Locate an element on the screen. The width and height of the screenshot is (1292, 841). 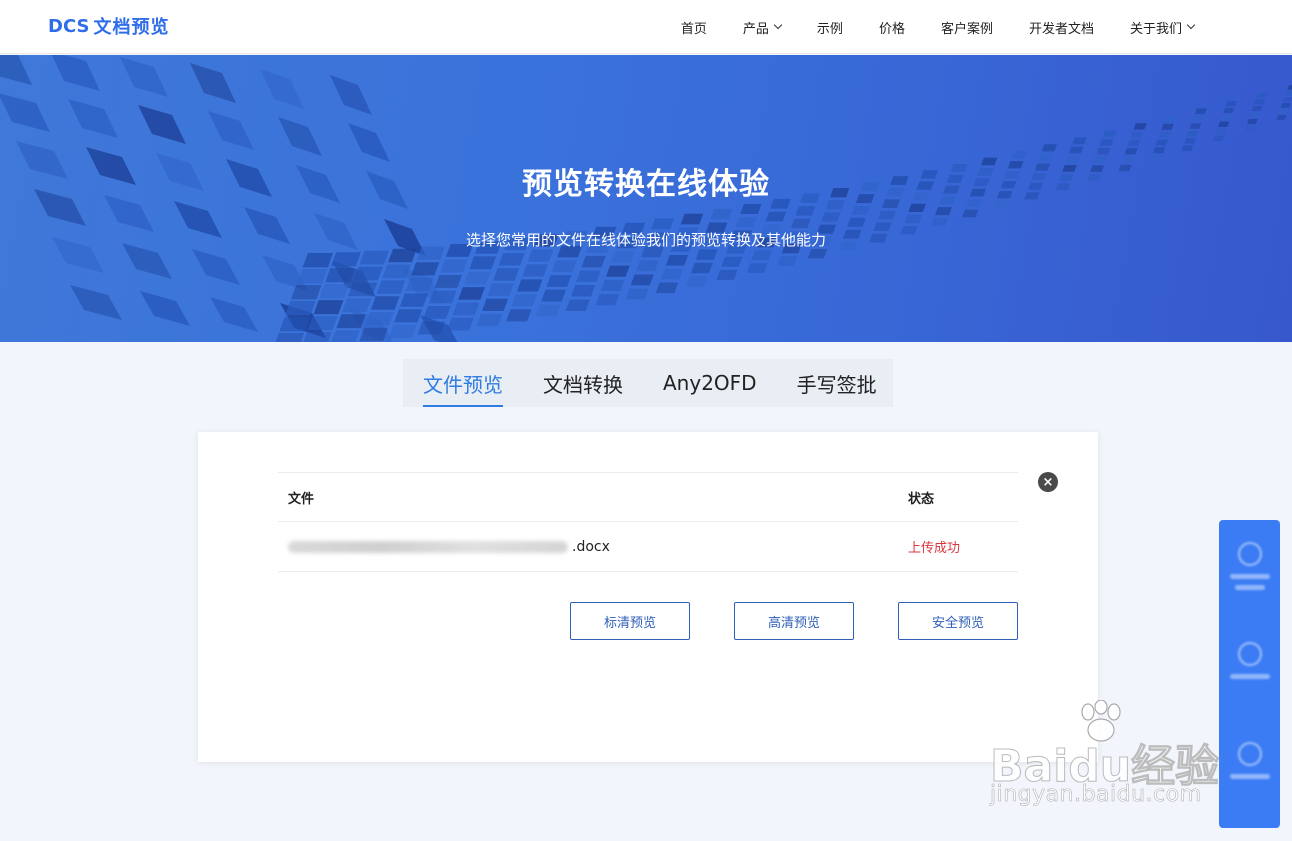
nav-cases: 客户案例 is located at coordinates (967, 27).